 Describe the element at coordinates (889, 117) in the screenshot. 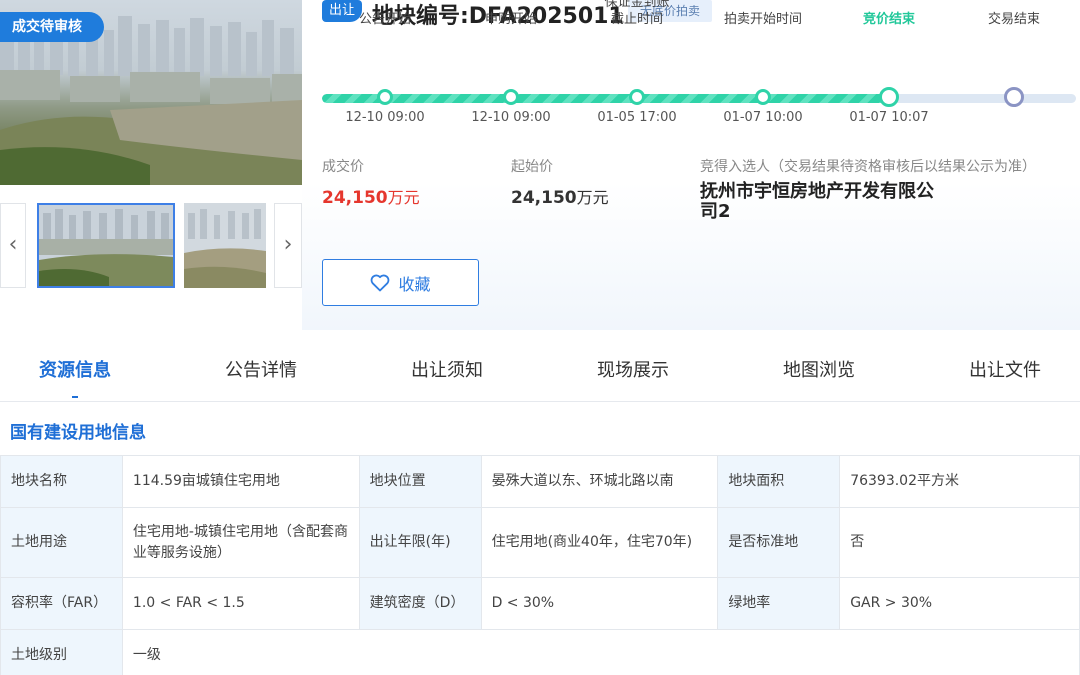

I see `timeline-step-time: 01-07 10:07` at that location.